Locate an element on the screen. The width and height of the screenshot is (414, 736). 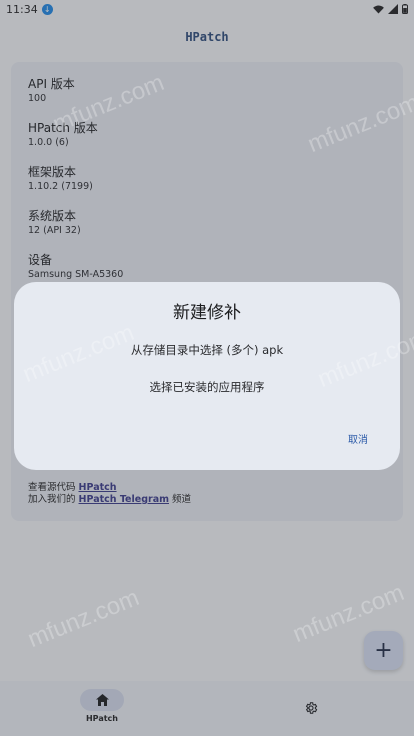
cancel-button: 取消 is located at coordinates (358, 438).